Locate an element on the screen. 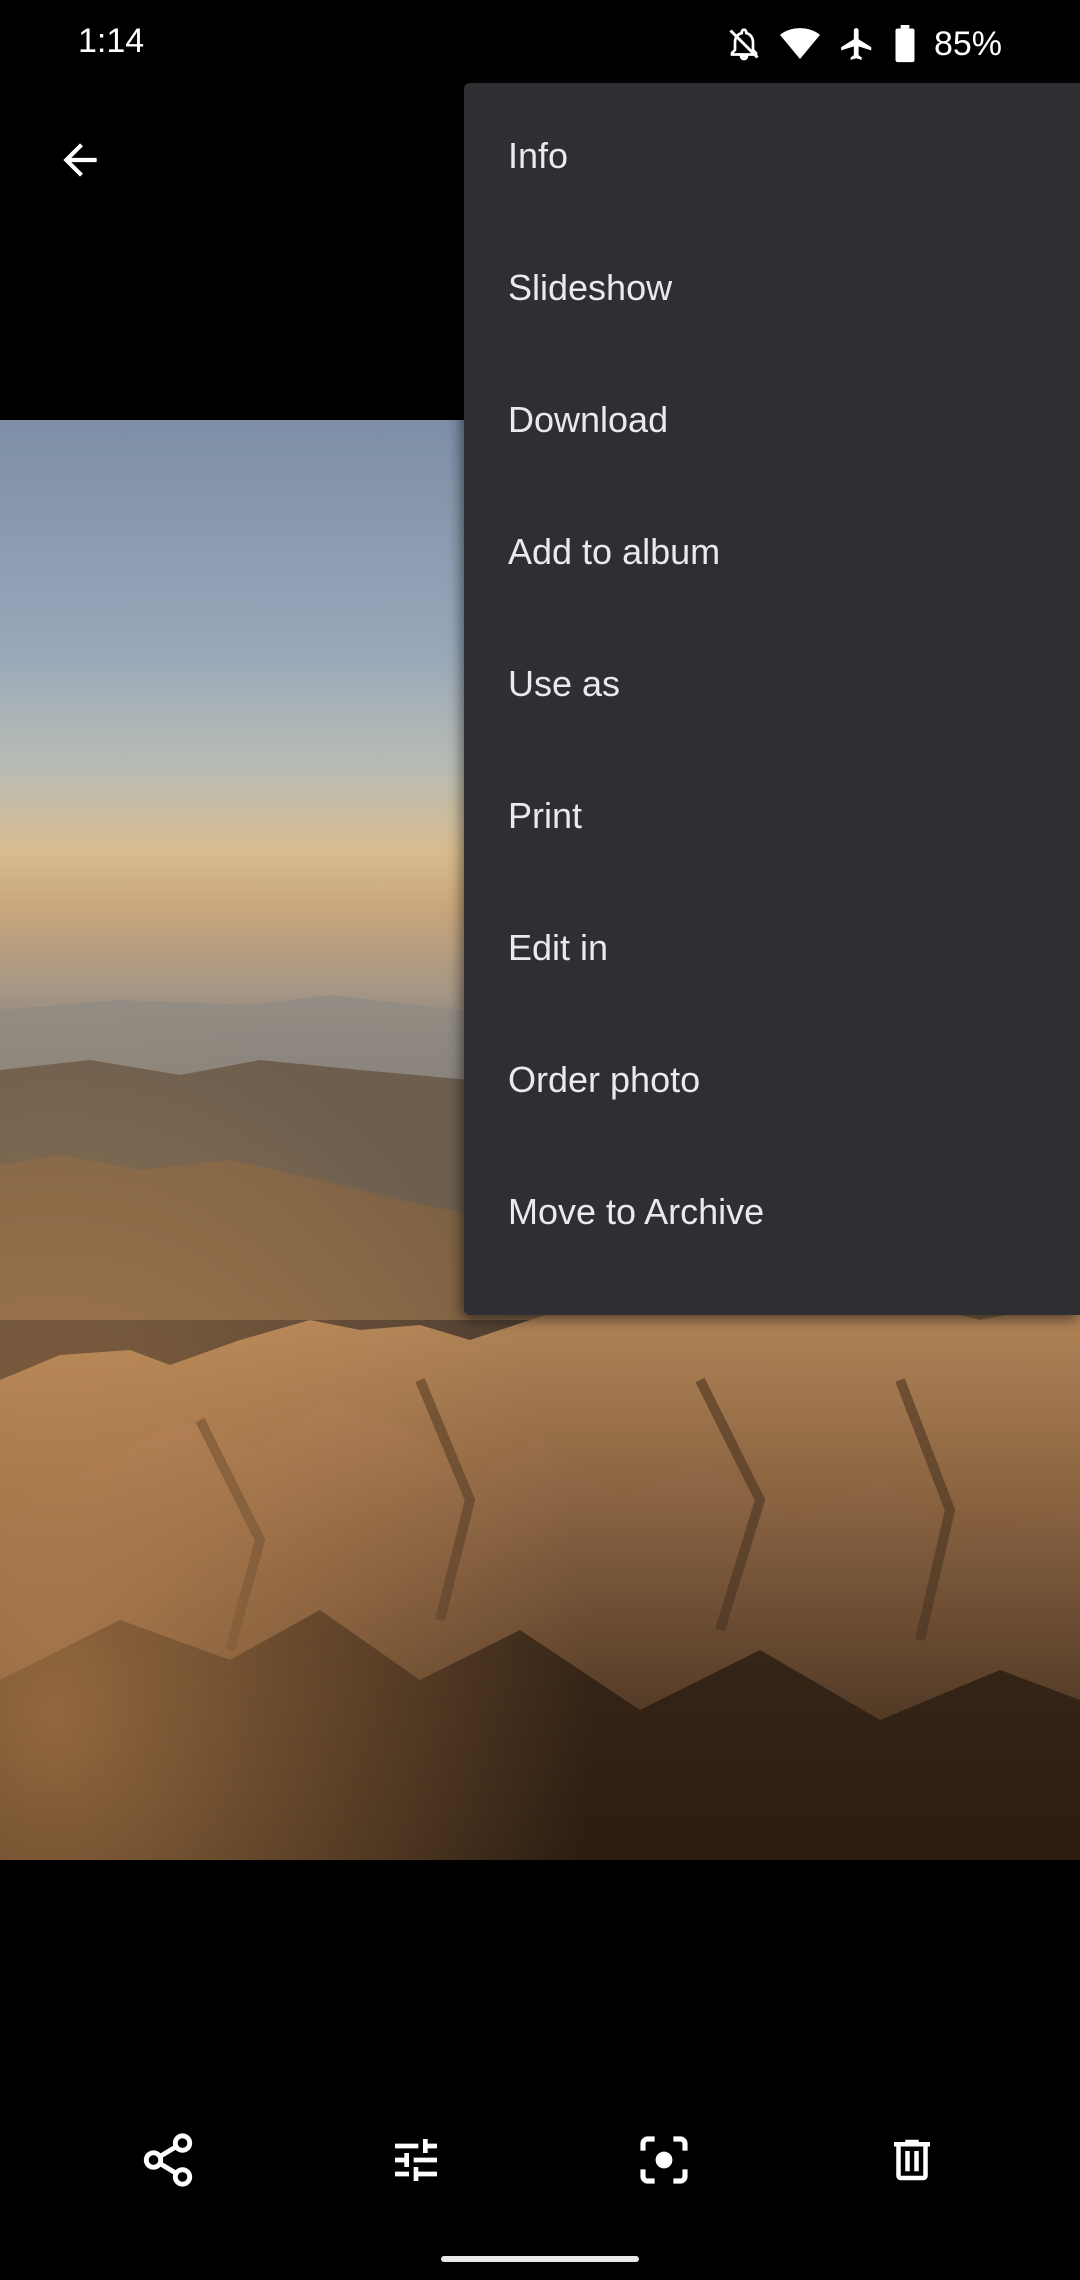 The width and height of the screenshot is (1080, 2280). status-icons: 85% is located at coordinates (864, 44).